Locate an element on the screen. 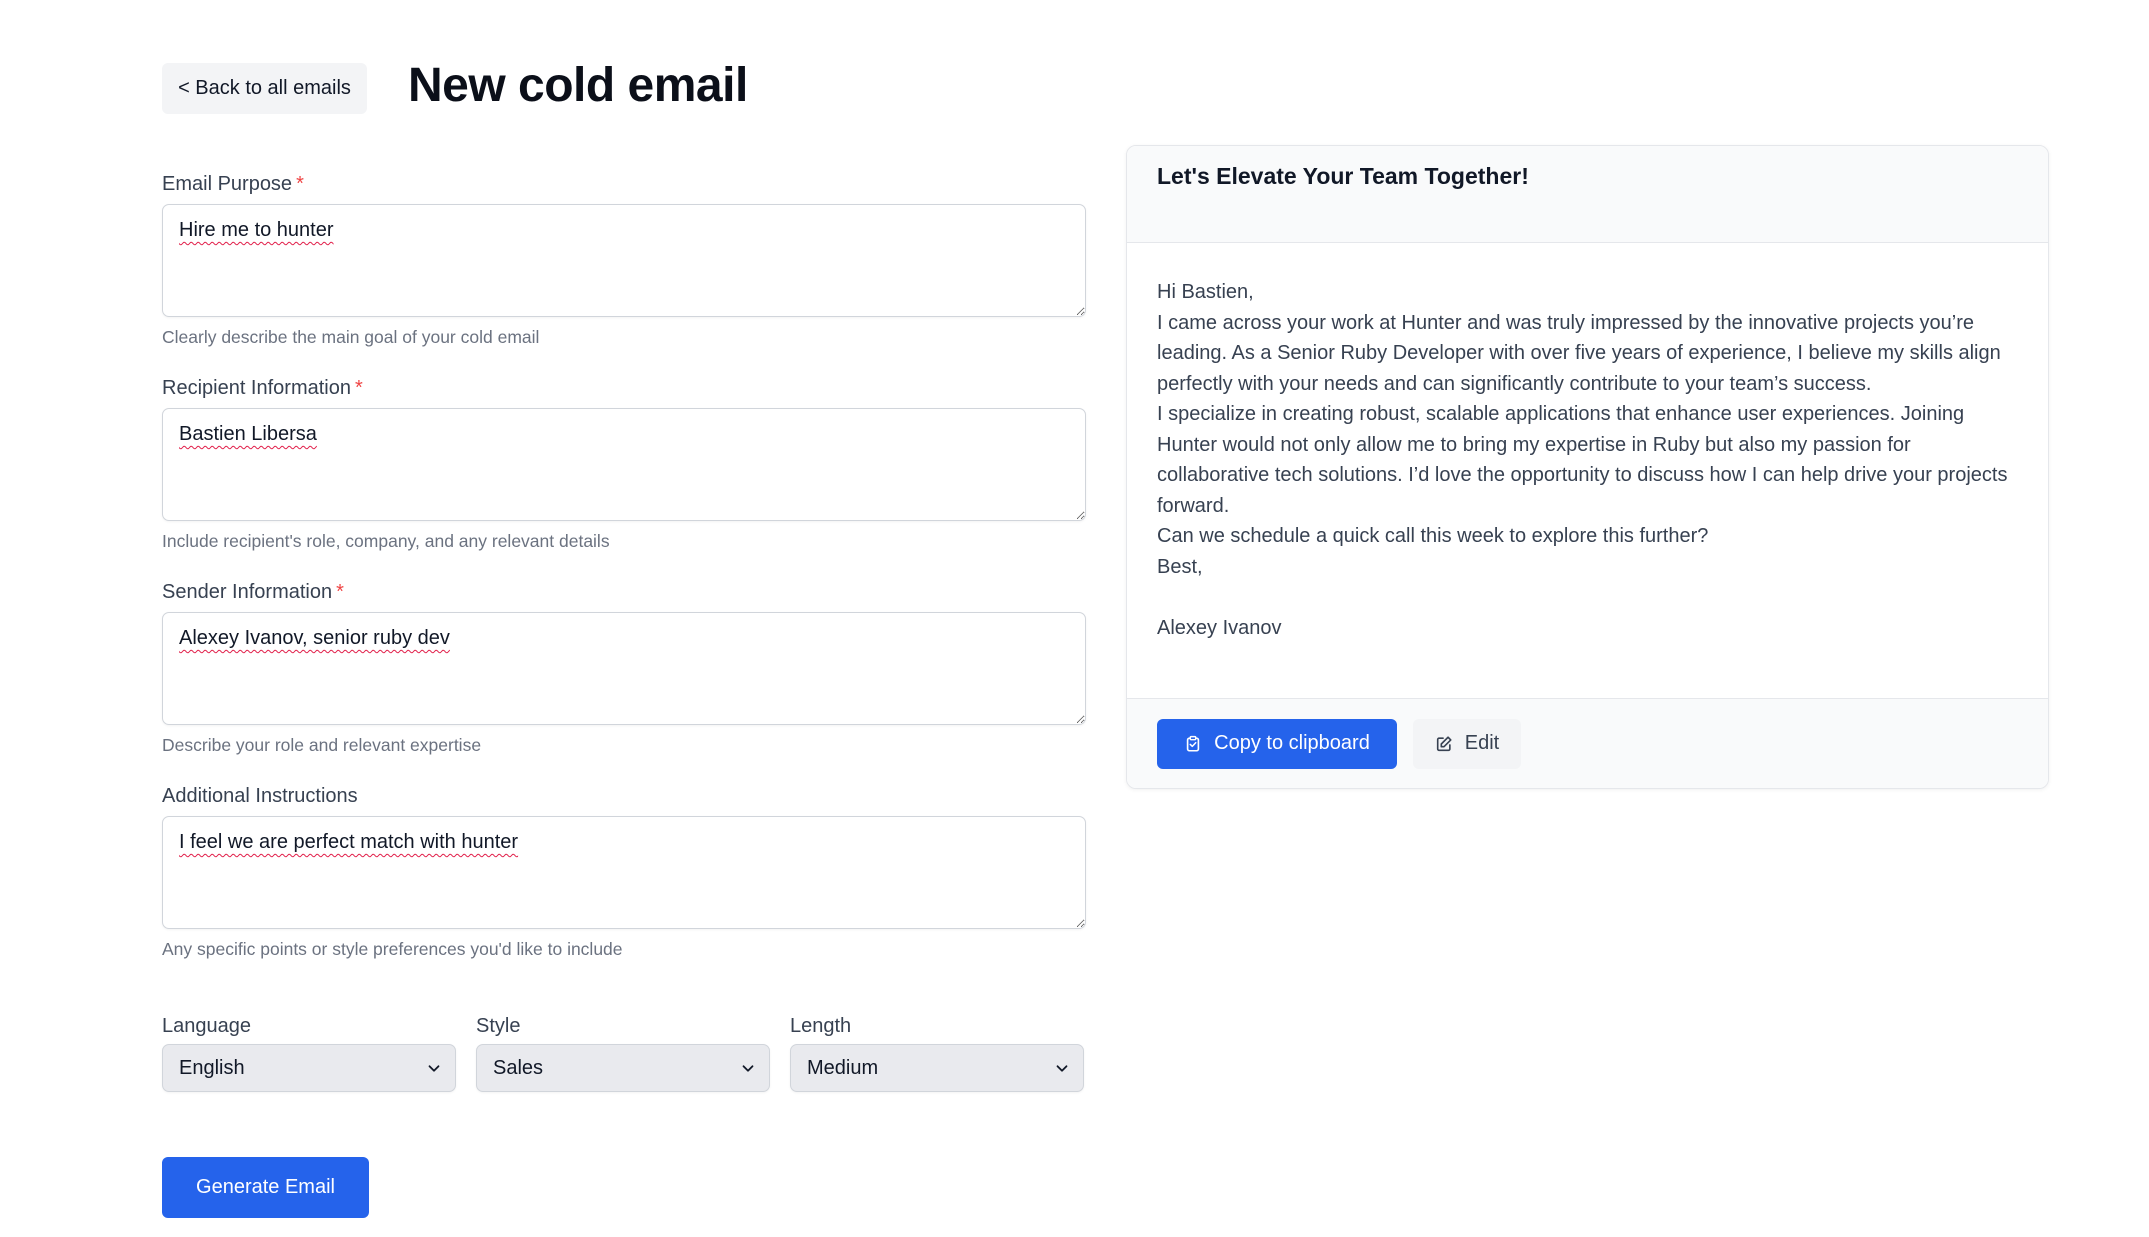 This screenshot has width=2149, height=1237. language-label: Language is located at coordinates (206, 1026).